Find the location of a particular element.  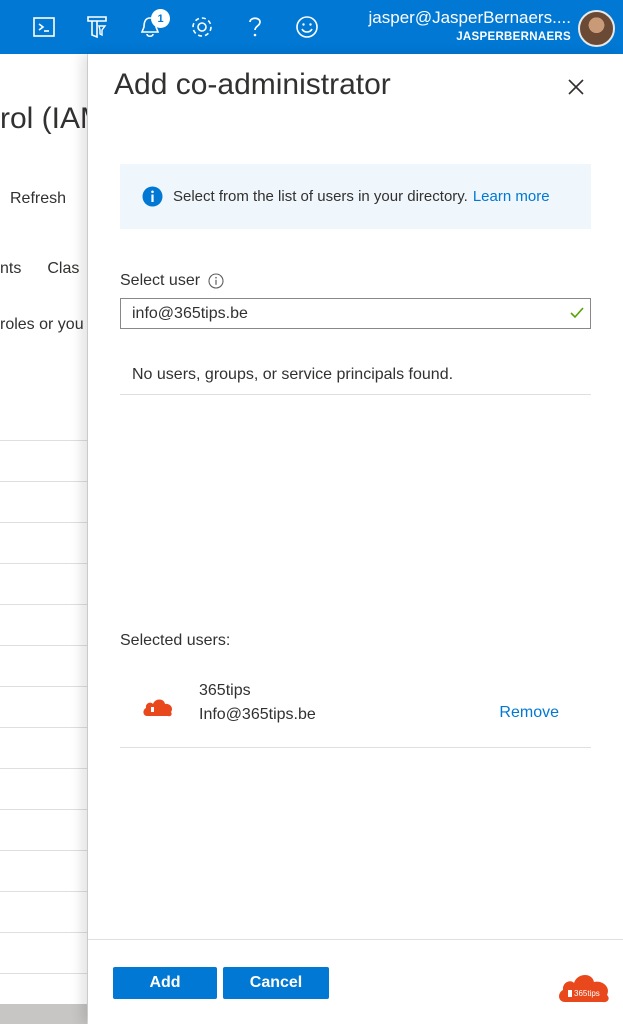

select-user-input is located at coordinates (342, 313).